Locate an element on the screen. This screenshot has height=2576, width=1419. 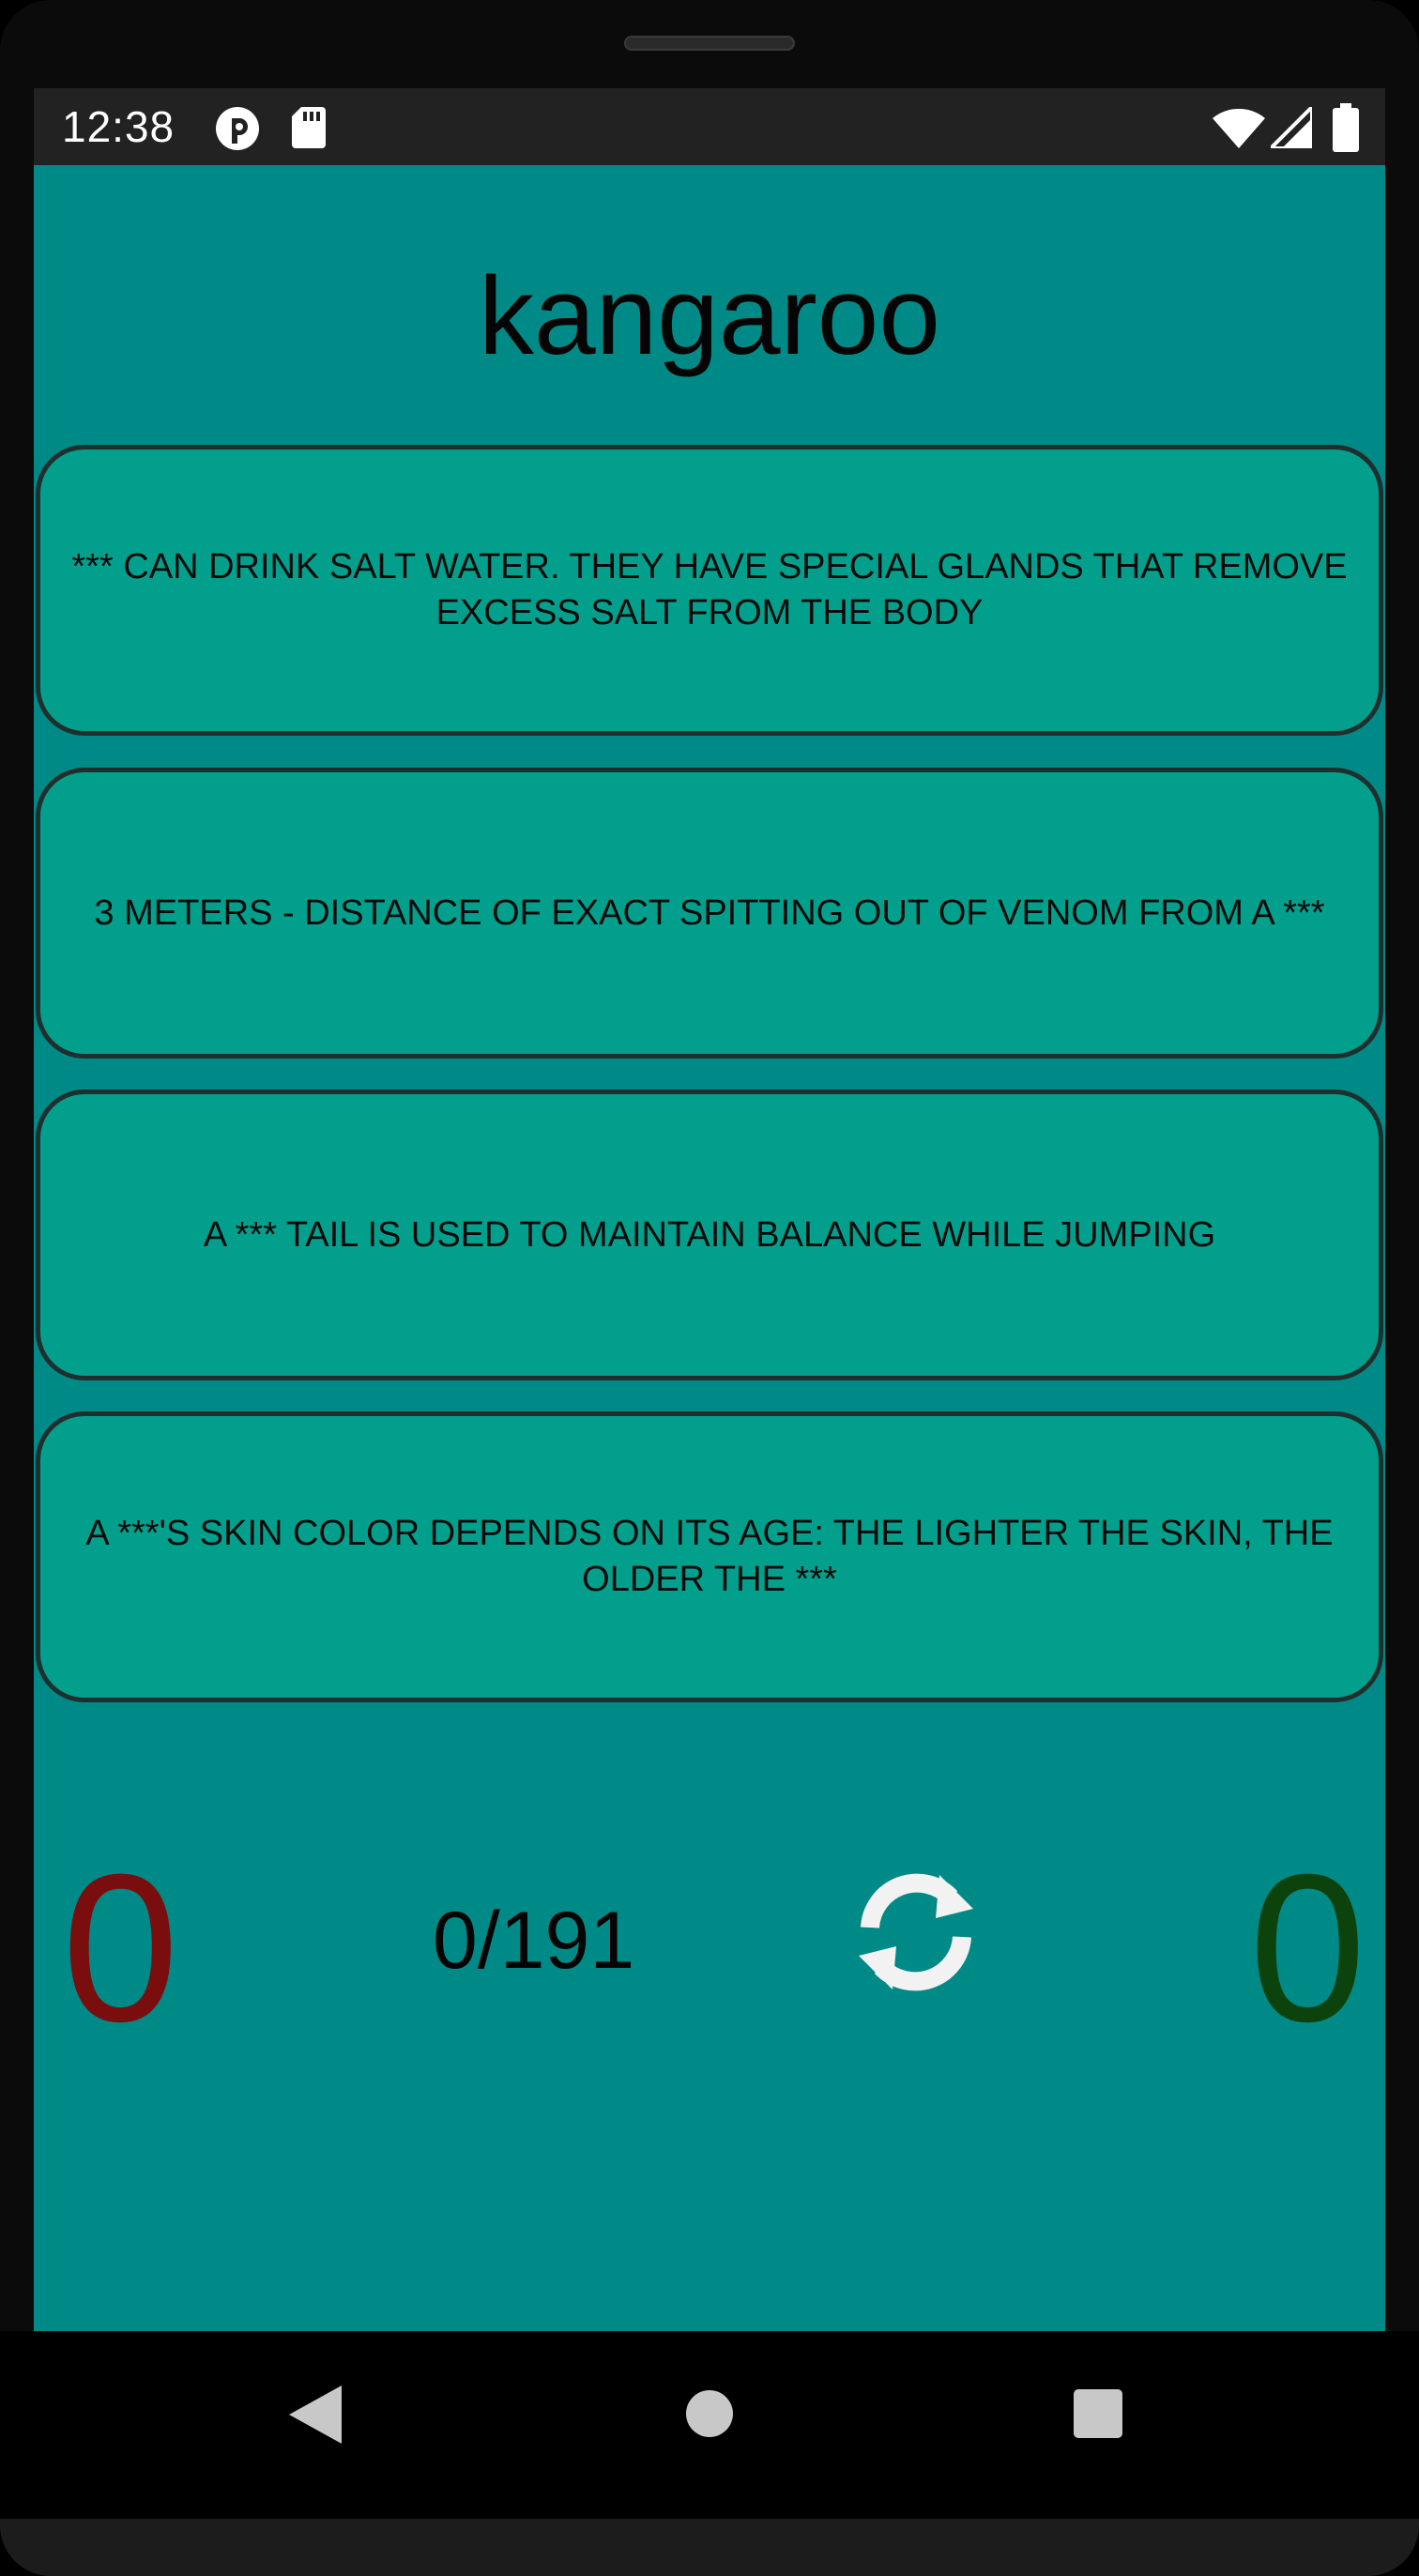
recents-icon is located at coordinates (1098, 2416).